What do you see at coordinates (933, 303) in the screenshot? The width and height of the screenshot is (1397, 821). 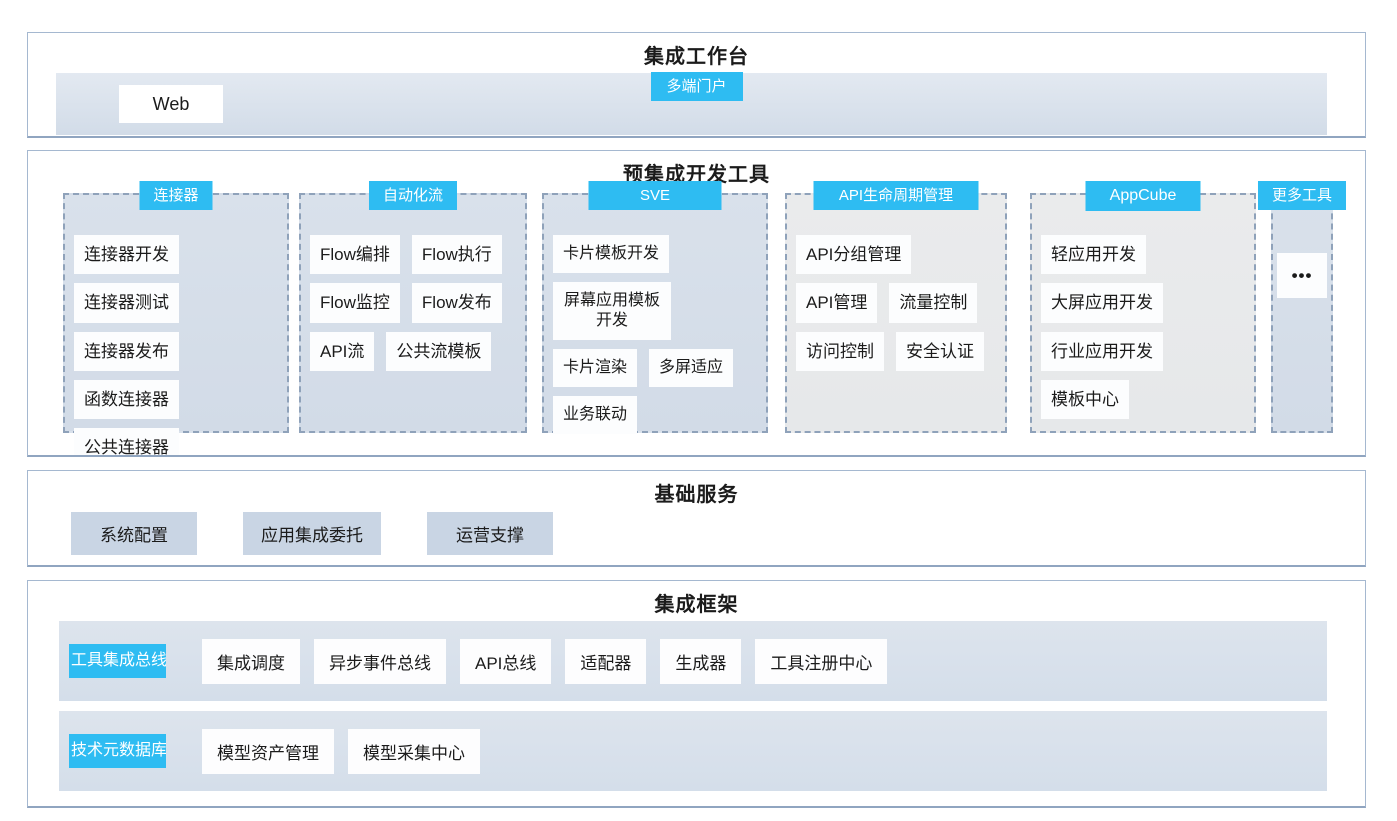 I see `tool-item: 流量控制` at bounding box center [933, 303].